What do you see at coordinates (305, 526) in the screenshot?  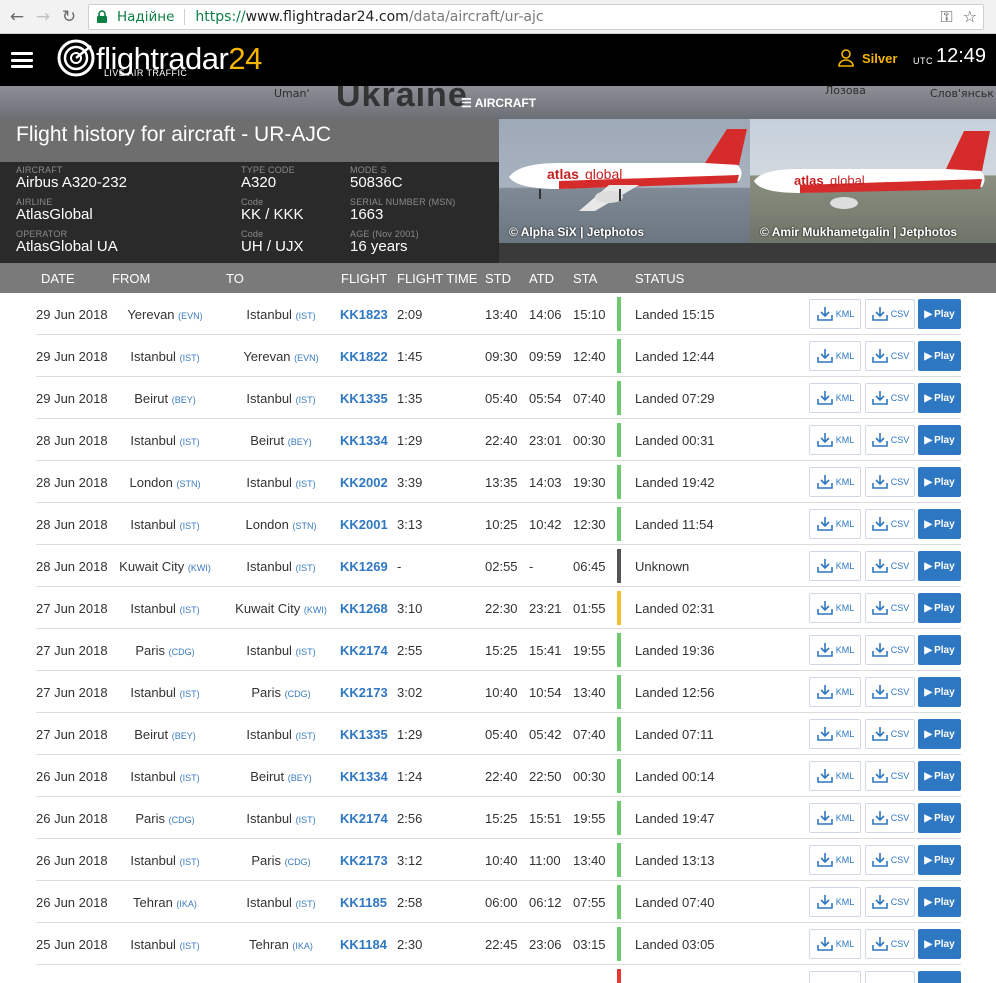 I see `to-iata: (STN)` at bounding box center [305, 526].